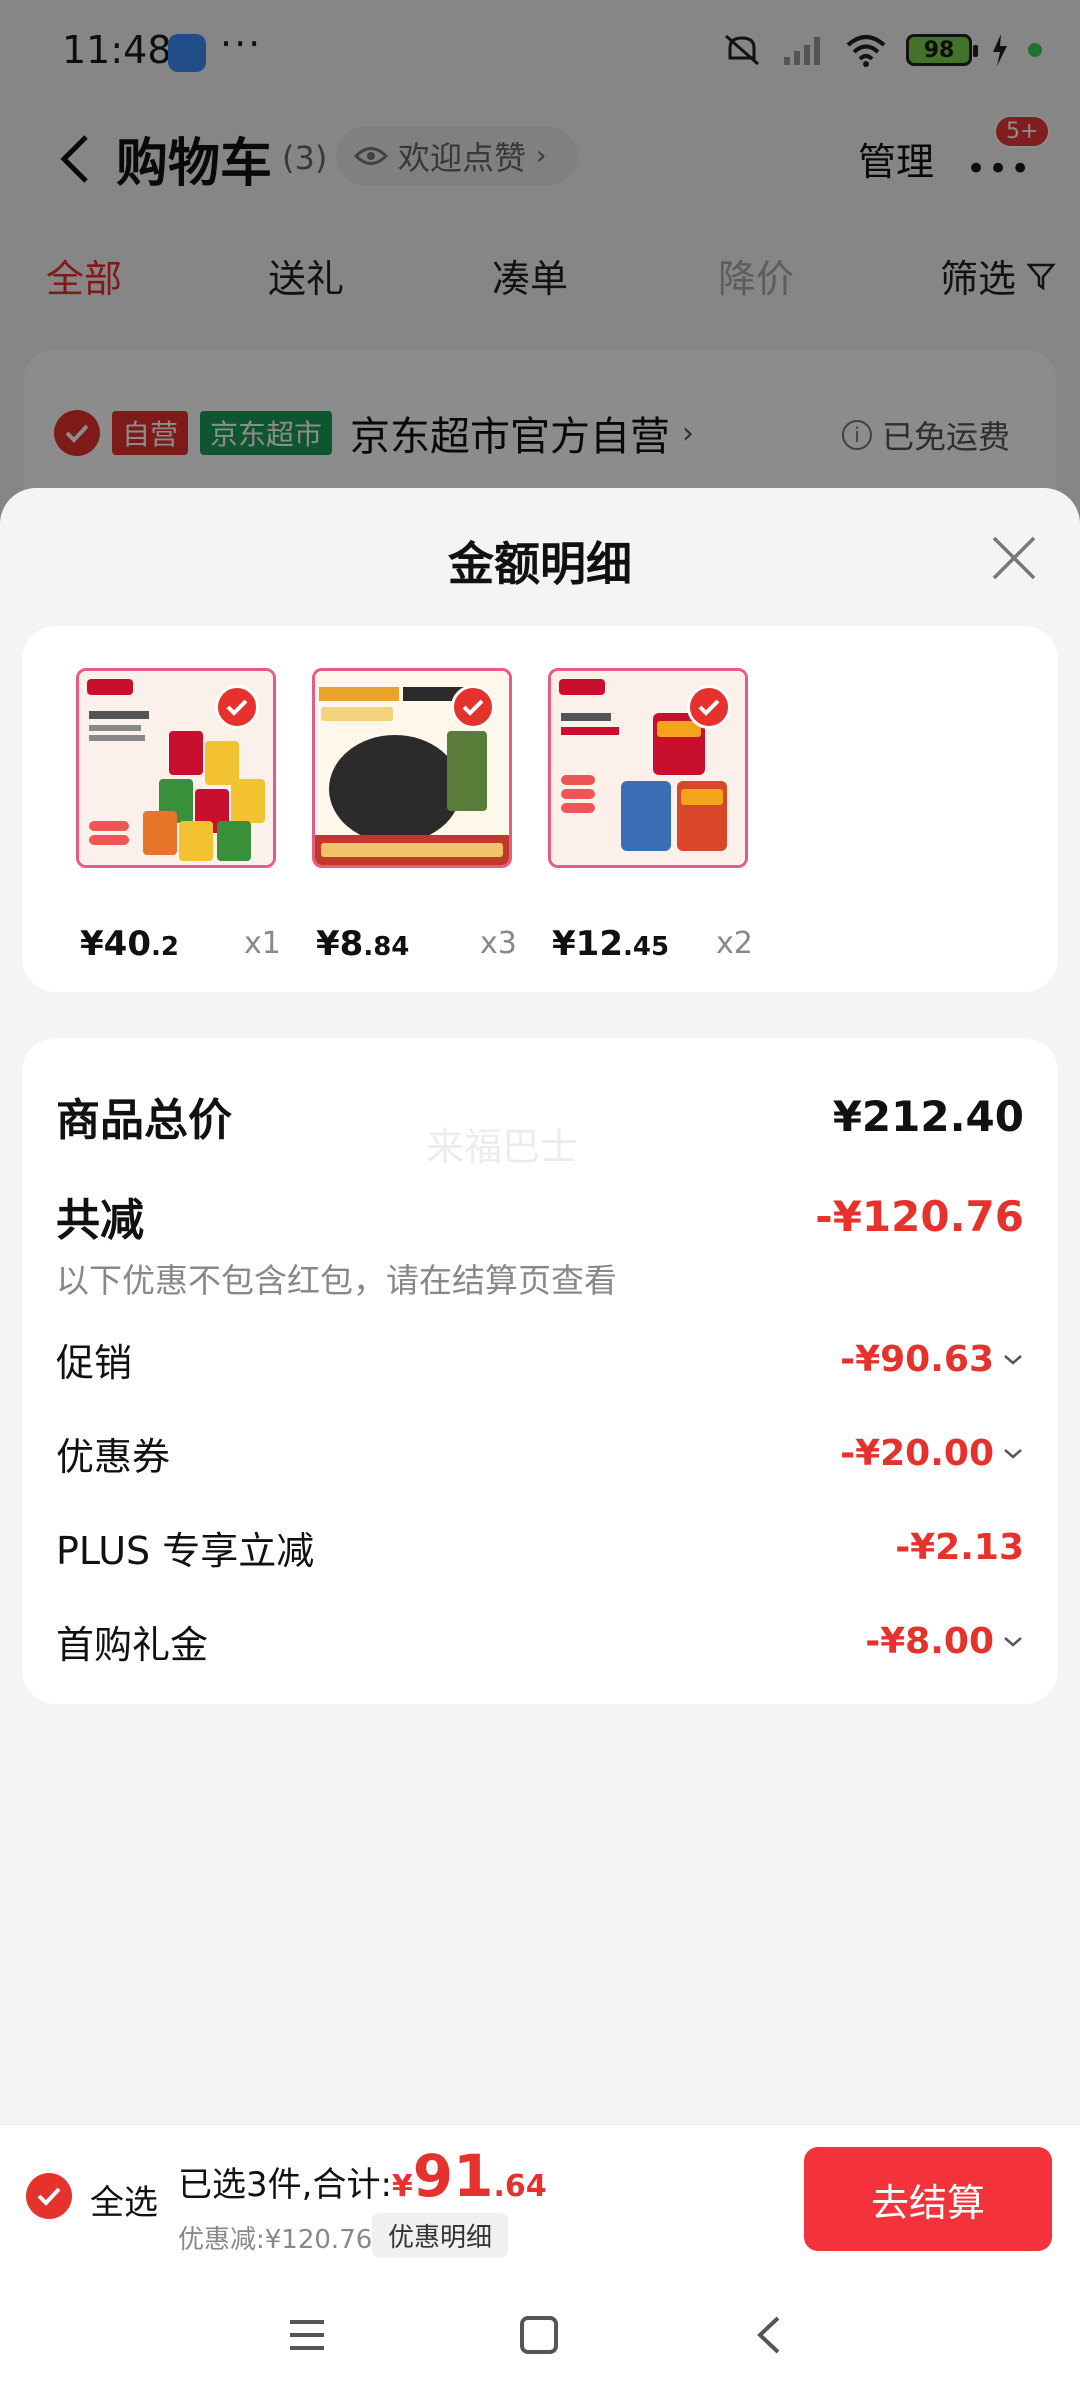 The image size is (1080, 2400). I want to click on plus-discount-row: PLUS 专享立减 -¥2.13, so click(540, 1547).